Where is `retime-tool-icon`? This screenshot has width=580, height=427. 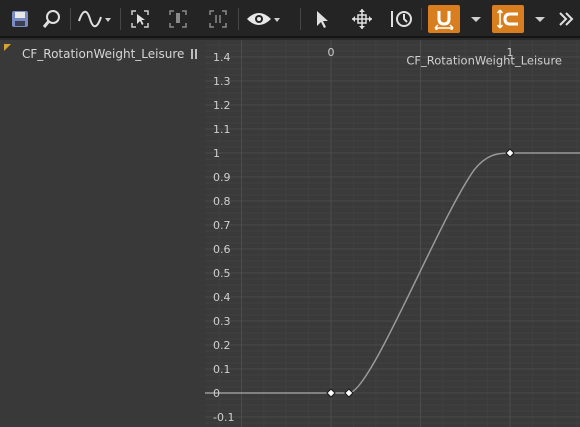 retime-tool-icon is located at coordinates (401, 19).